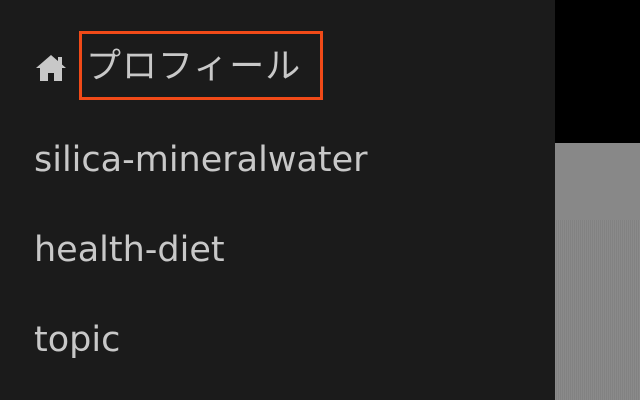 Image resolution: width=640 pixels, height=400 pixels. I want to click on home-icon, so click(51, 67).